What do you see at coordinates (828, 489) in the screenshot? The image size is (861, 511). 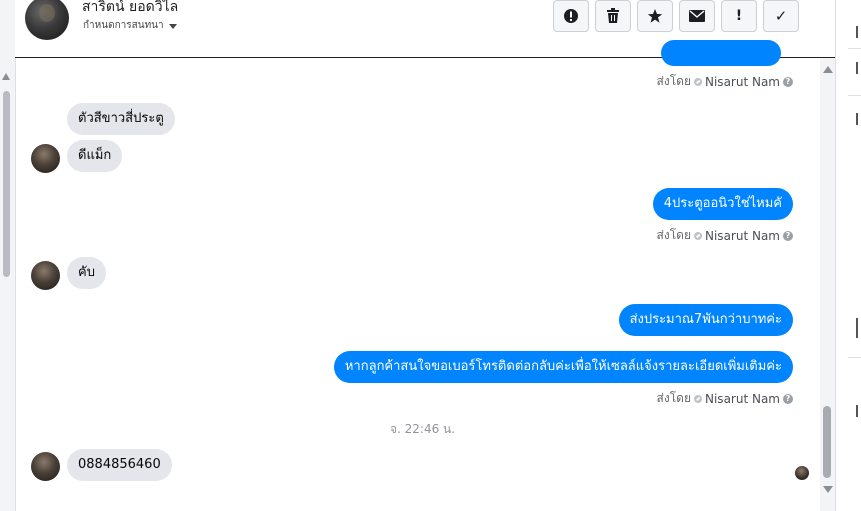 I see `scroll-down-arrow-icon` at bounding box center [828, 489].